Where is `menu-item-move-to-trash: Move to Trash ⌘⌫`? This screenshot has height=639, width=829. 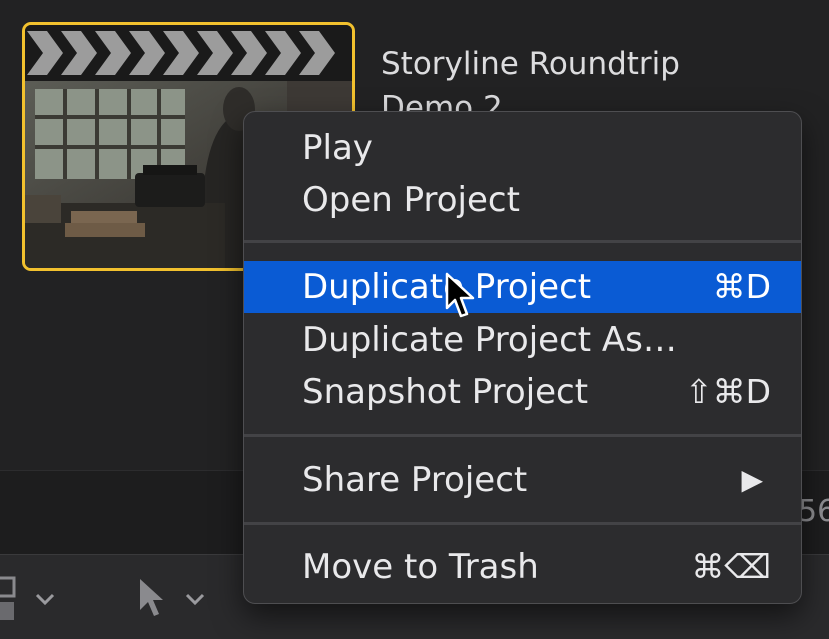
menu-item-move-to-trash: Move to Trash ⌘⌫ is located at coordinates (522, 567).